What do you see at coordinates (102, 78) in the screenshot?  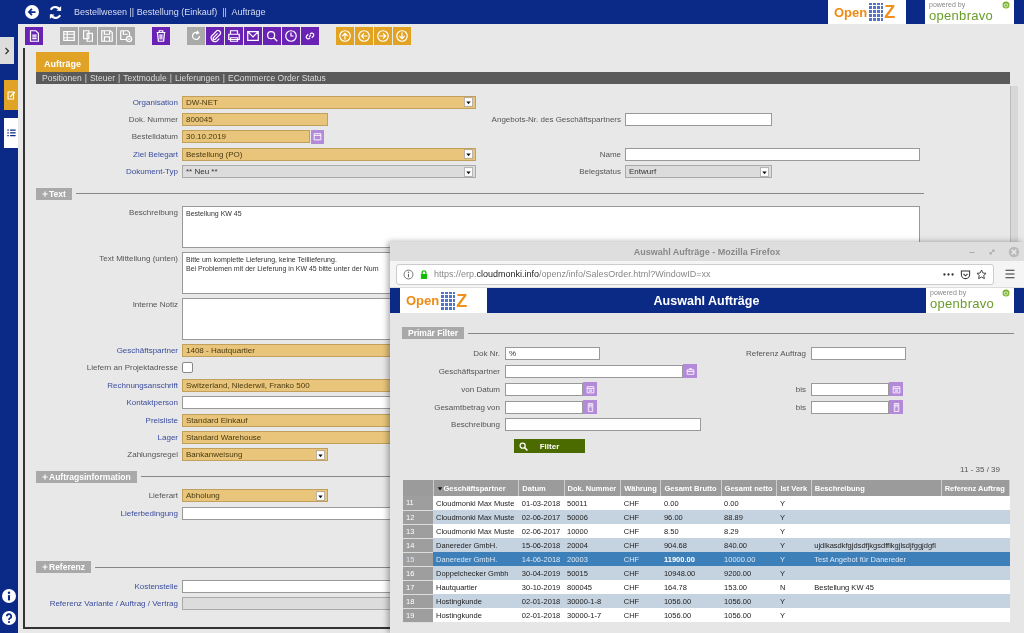 I see `subtab-link: Steuer` at bounding box center [102, 78].